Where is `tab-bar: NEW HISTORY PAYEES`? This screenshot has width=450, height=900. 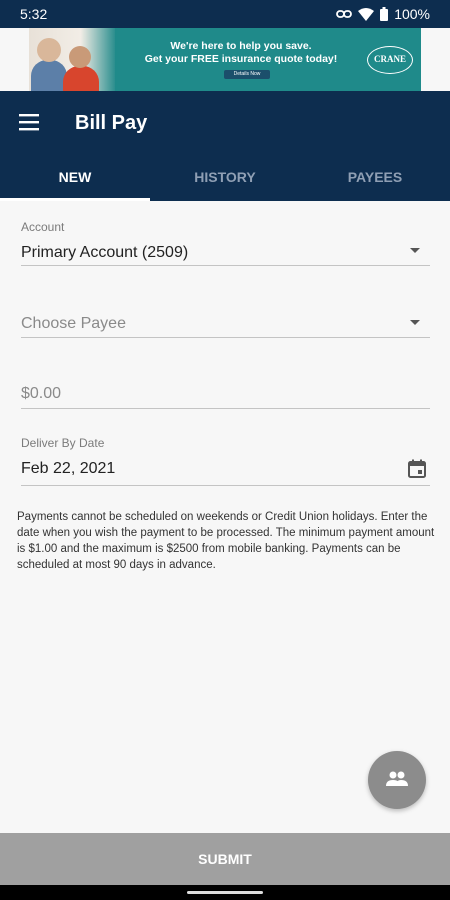 tab-bar: NEW HISTORY PAYEES is located at coordinates (225, 179).